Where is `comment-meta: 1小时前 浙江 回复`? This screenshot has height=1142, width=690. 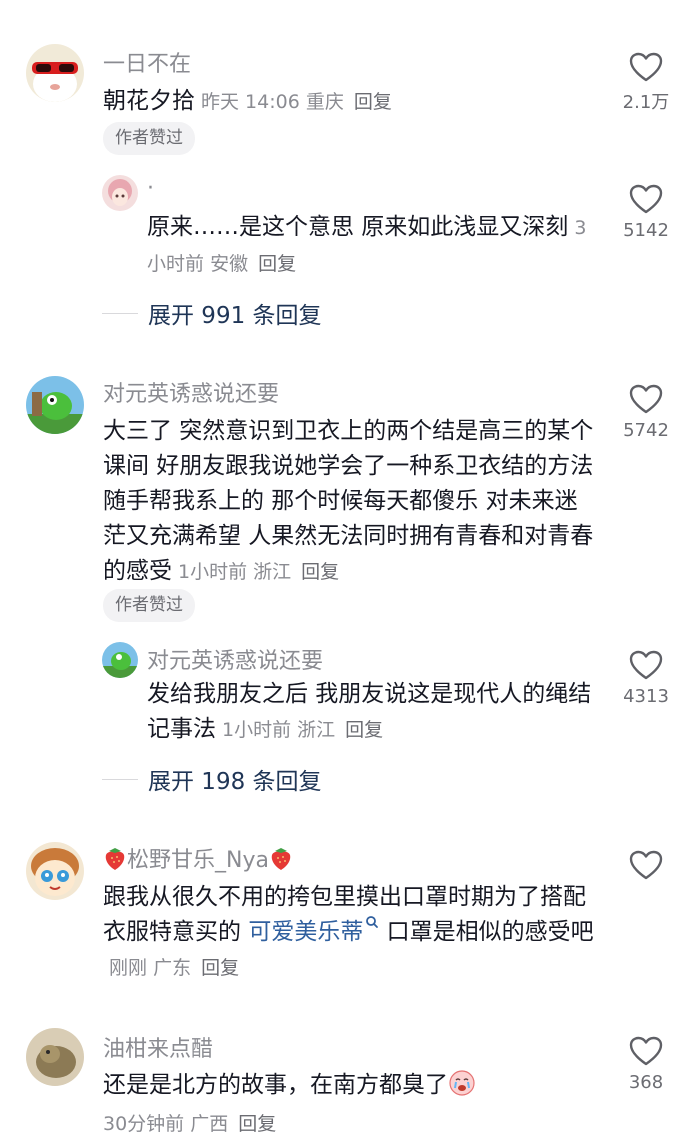
comment-meta: 1小时前 浙江 回复 is located at coordinates (258, 572).